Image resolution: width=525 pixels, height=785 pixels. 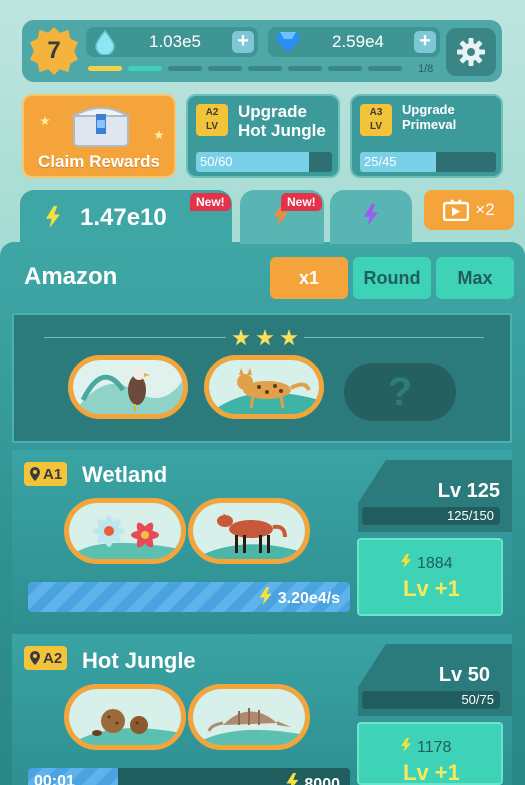 What do you see at coordinates (434, 747) in the screenshot?
I see `upgrade-cost-value: 1178` at bounding box center [434, 747].